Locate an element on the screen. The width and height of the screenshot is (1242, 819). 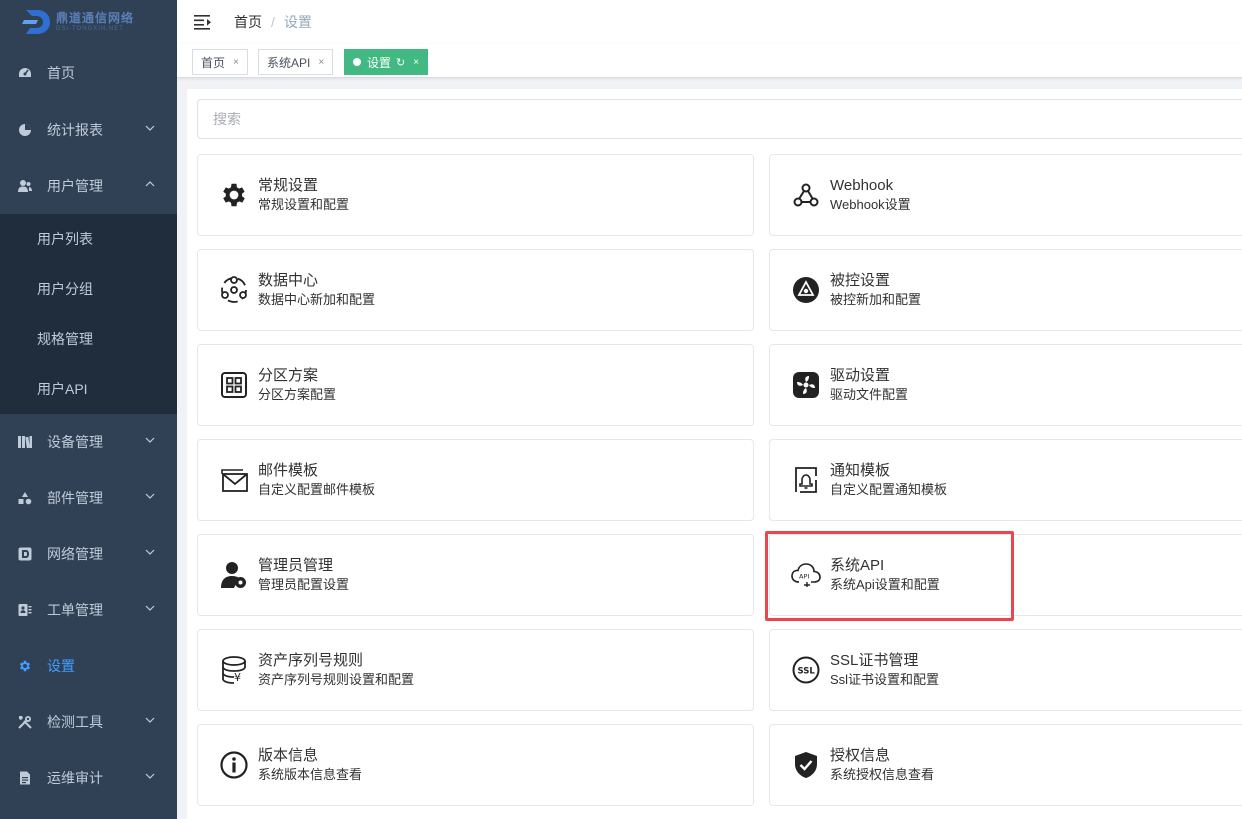
card-description: 被控新加和配置 is located at coordinates (876, 299).